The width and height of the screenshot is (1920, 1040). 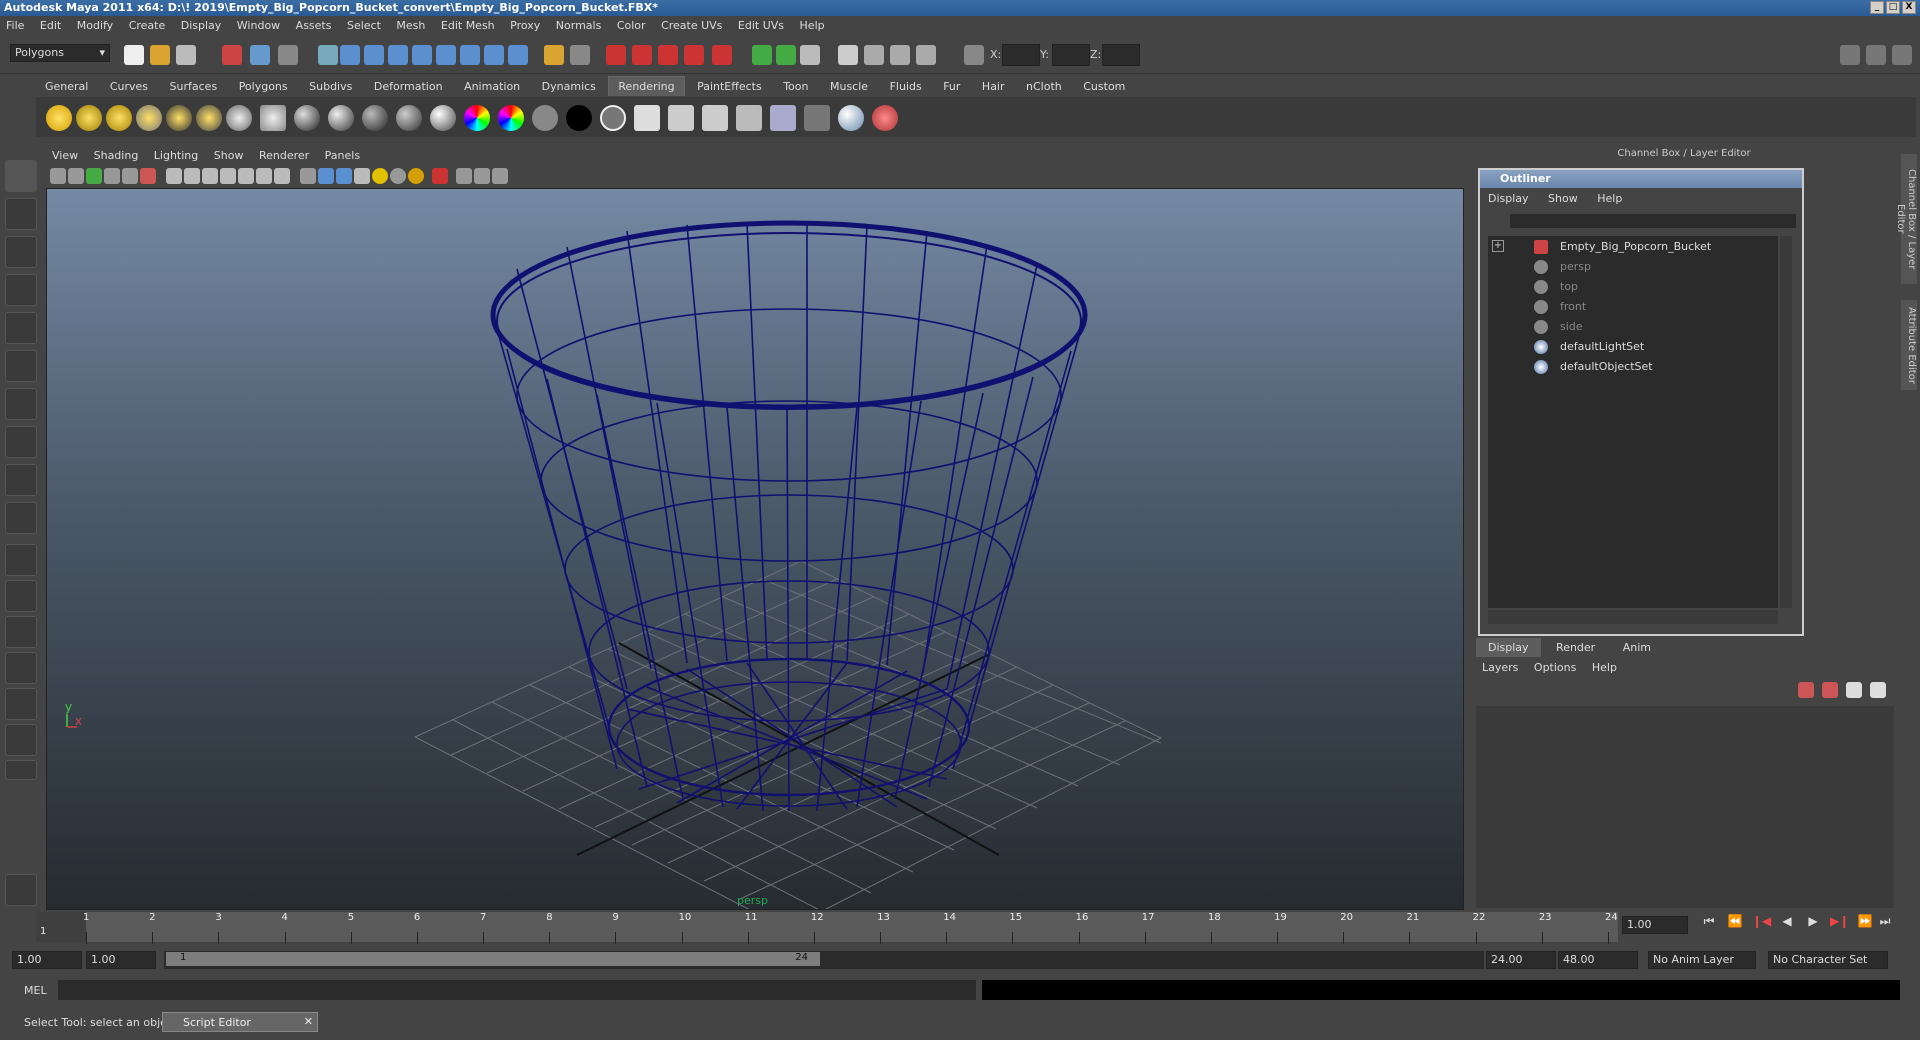 I want to click on menu-edit-uvs: Edit UVs, so click(x=761, y=25).